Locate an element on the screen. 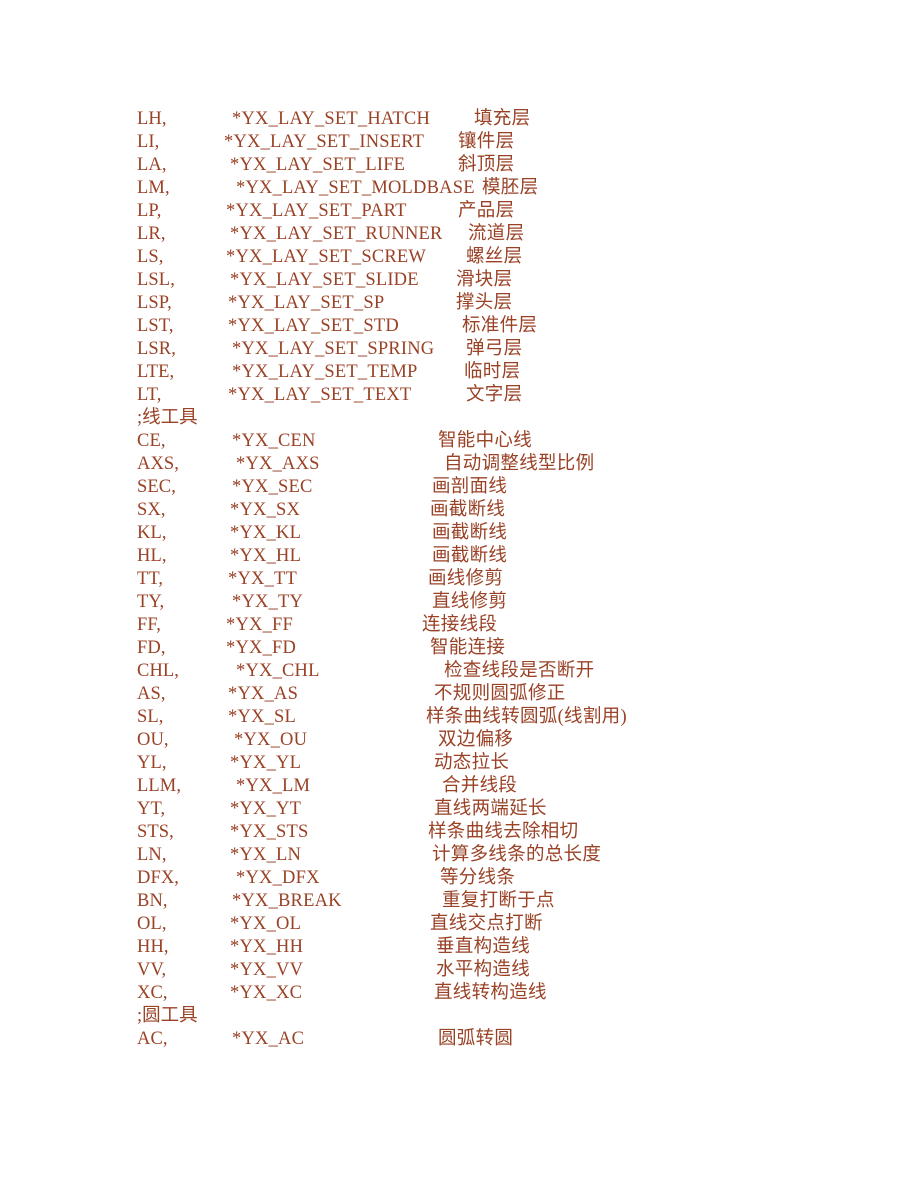 This screenshot has width=920, height=1191. command-description: 滑块层 is located at coordinates (484, 280).